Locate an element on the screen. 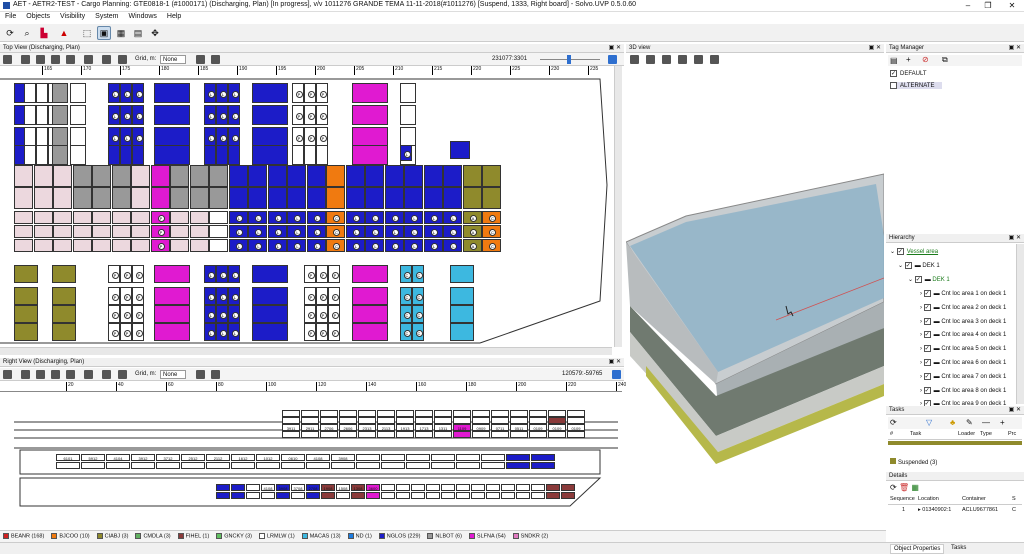 The height and width of the screenshot is (554, 1024). menu-system: System is located at coordinates (106, 16).